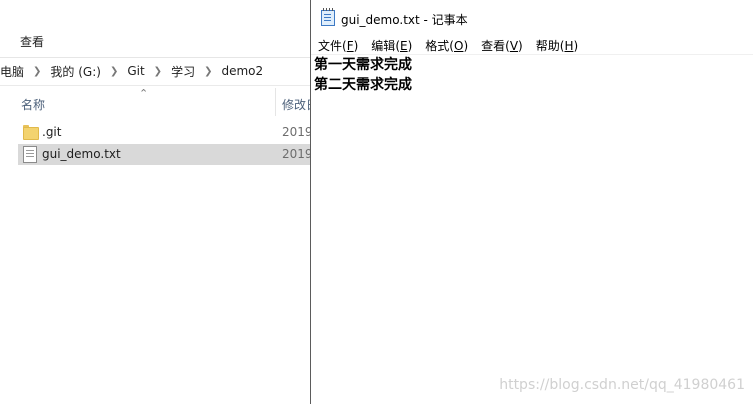 This screenshot has width=753, height=404. I want to click on editor-line: 第一天需求完成, so click(363, 65).